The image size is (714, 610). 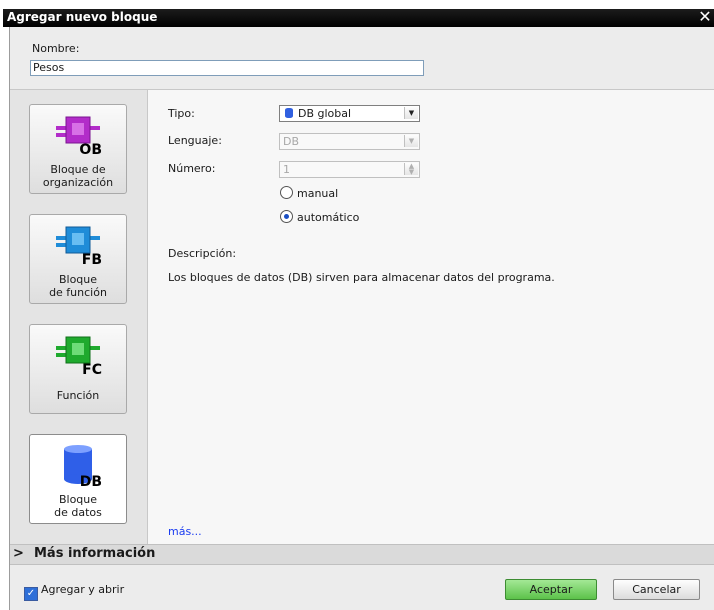 What do you see at coordinates (56, 48) in the screenshot?
I see `name-label: Nombre:` at bounding box center [56, 48].